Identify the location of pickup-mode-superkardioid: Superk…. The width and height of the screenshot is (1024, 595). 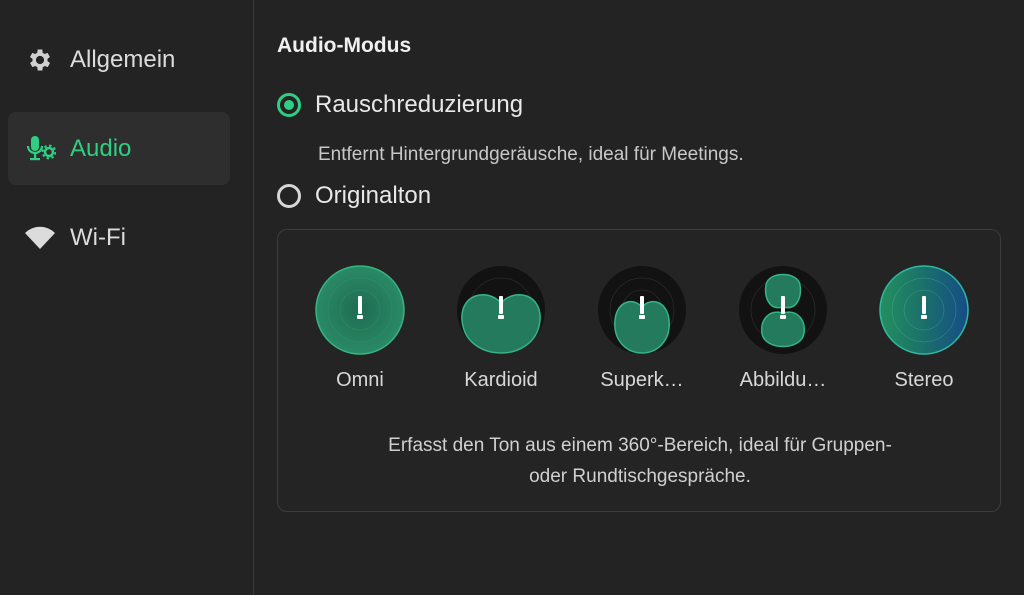
(642, 328).